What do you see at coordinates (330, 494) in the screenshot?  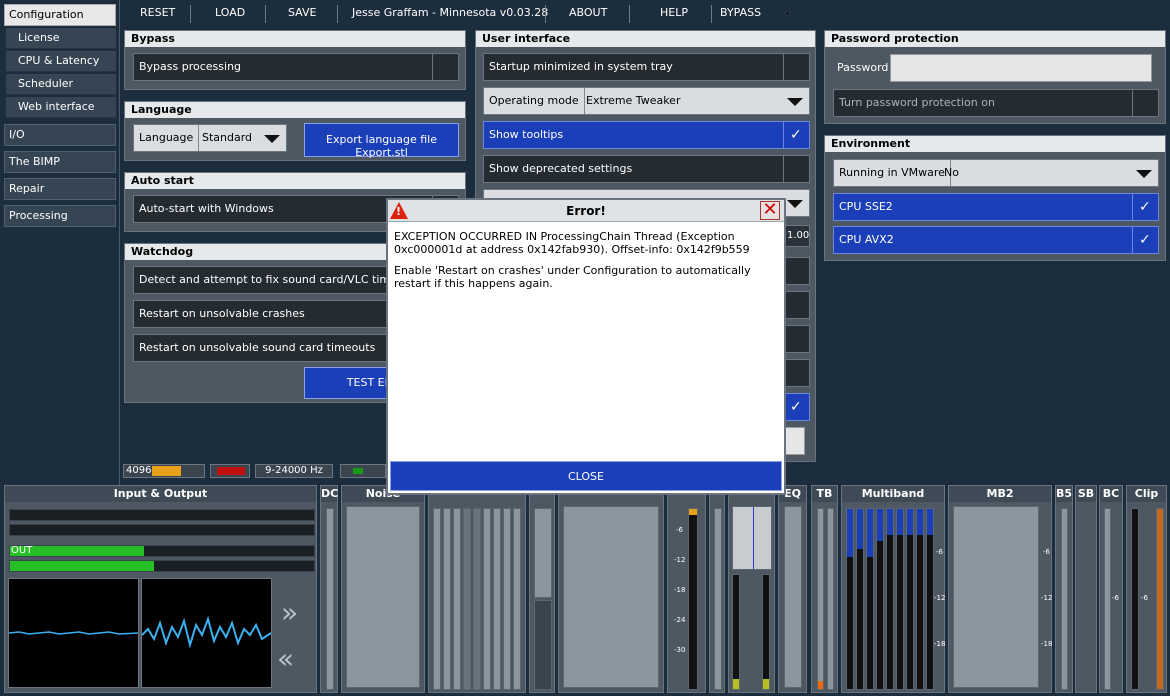 I see `meter-title: DC` at bounding box center [330, 494].